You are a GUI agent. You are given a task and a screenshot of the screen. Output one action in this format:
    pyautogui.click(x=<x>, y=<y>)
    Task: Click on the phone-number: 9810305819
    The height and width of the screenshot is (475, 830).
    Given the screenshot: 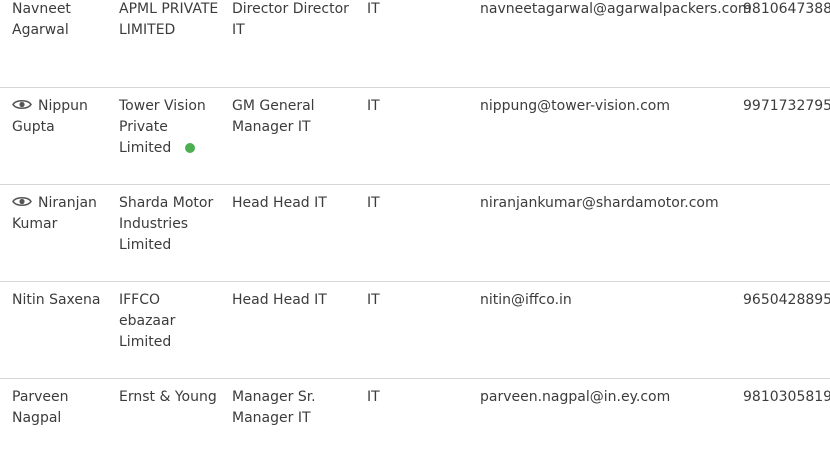 What is the action you would take?
    pyautogui.click(x=786, y=397)
    